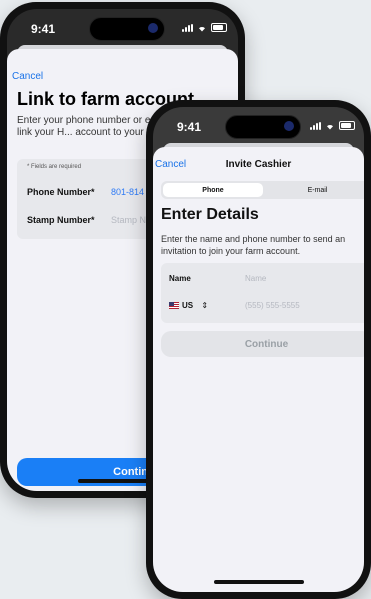 Image resolution: width=371 pixels, height=599 pixels. Describe the element at coordinates (272, 305) in the screenshot. I see `phone-field: (555) 555-5555` at that location.